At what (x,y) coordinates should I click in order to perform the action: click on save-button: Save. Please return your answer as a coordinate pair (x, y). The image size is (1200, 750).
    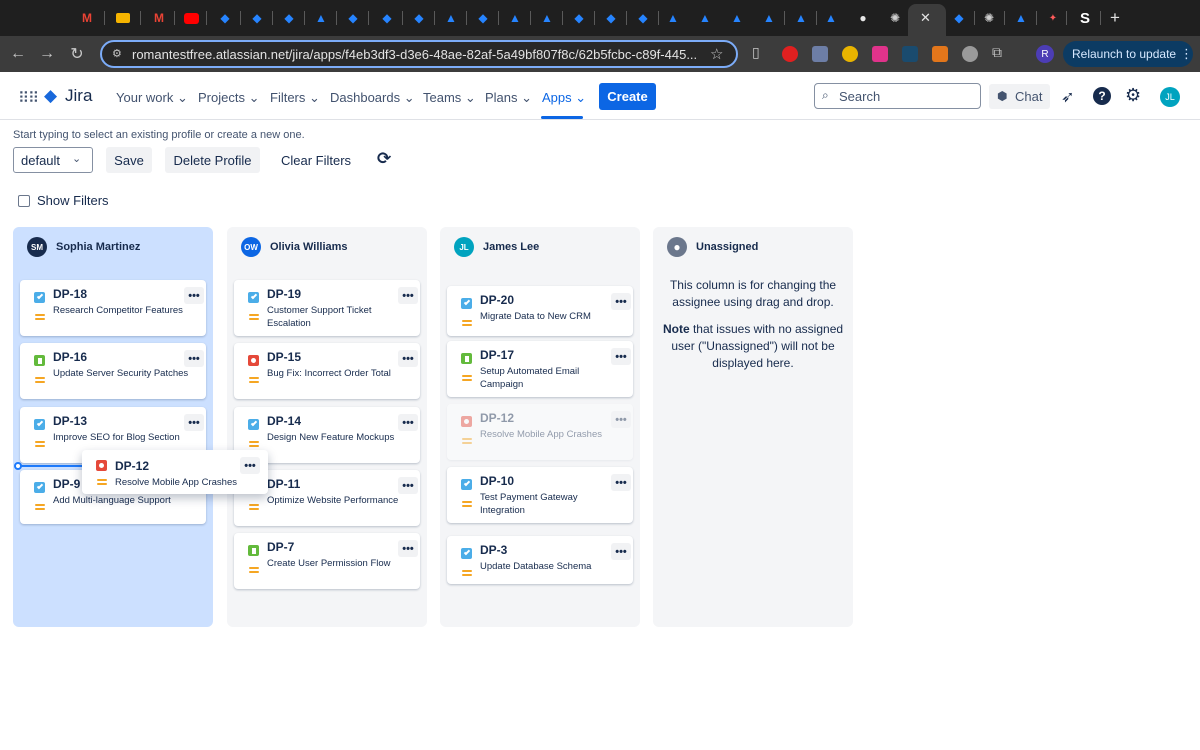
    Looking at the image, I should click on (129, 160).